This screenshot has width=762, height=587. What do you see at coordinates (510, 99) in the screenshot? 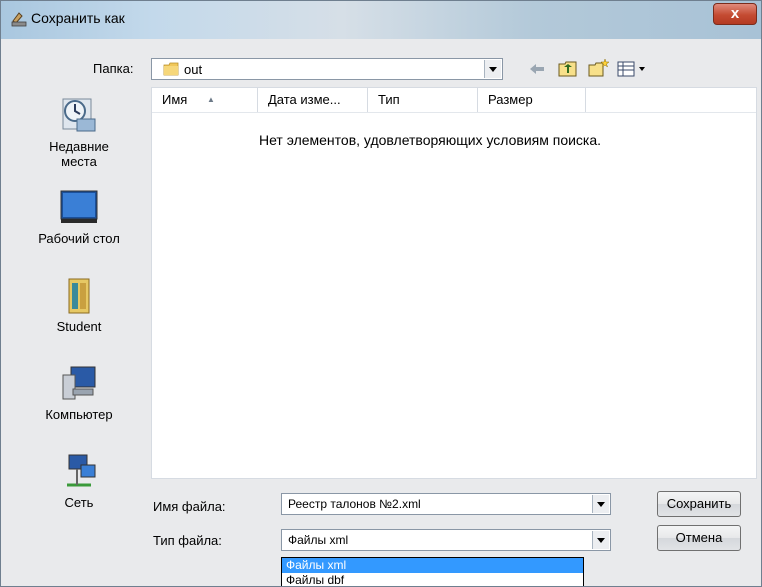
I see `column-label: Размер` at bounding box center [510, 99].